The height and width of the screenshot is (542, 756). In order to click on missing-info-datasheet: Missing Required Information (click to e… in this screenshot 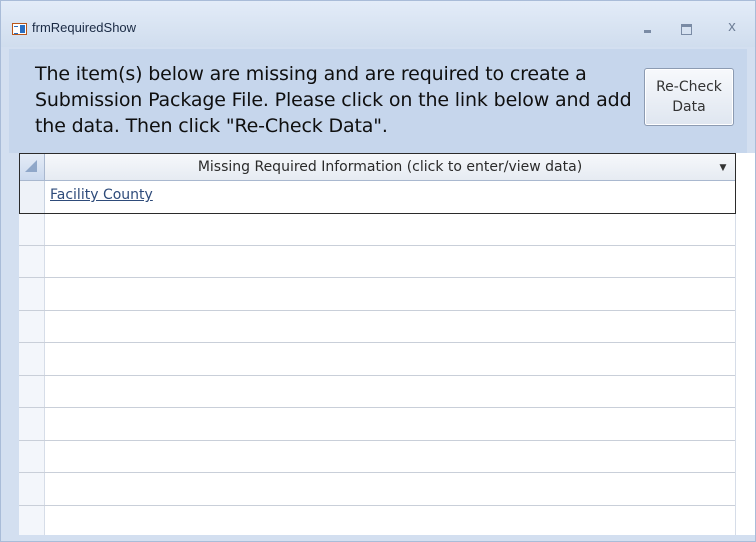, I will do `click(377, 183)`.